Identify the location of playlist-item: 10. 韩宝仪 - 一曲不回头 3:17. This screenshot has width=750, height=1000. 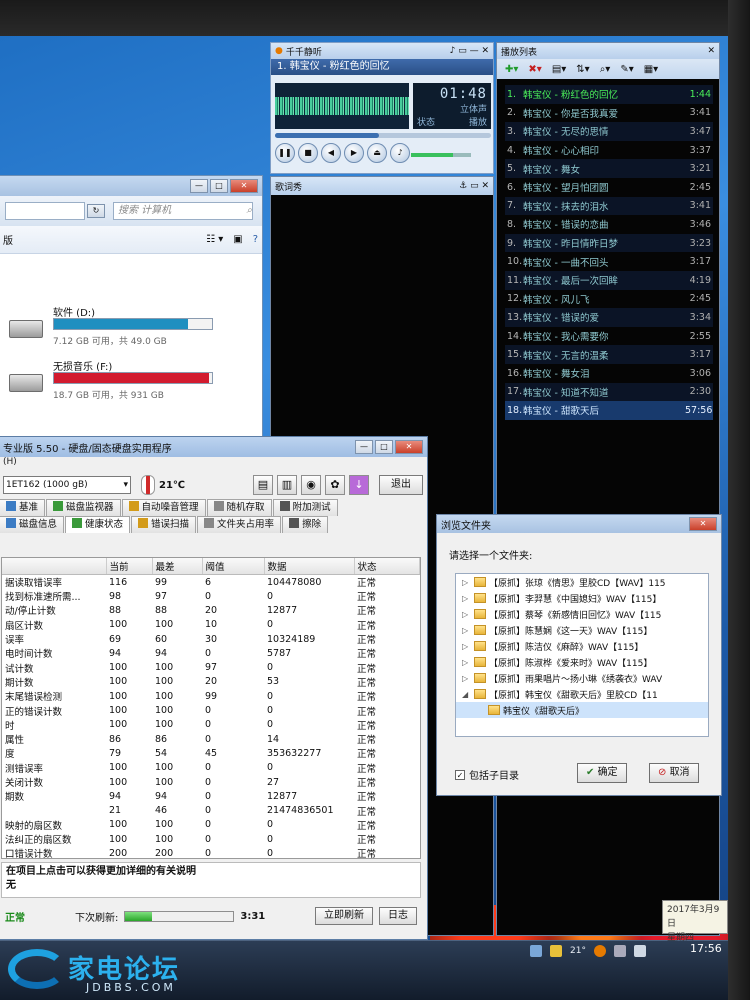
(609, 261).